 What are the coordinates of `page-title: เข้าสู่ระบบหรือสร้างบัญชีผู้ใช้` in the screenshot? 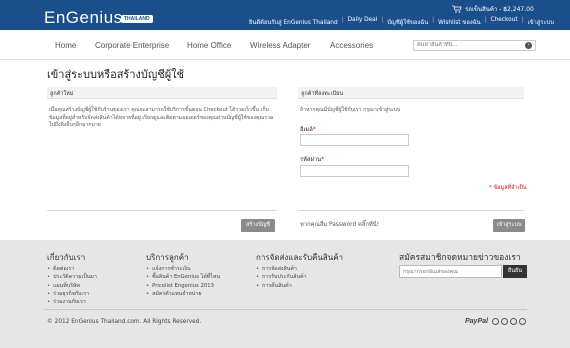 It's located at (115, 74).